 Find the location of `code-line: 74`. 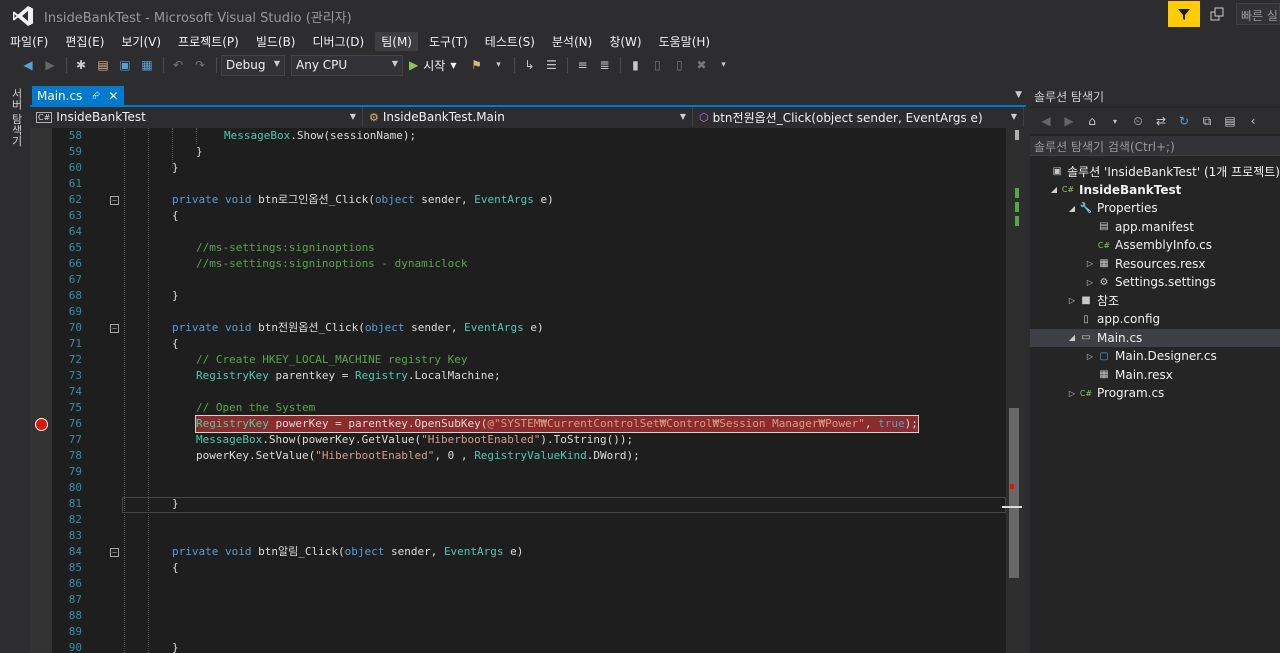

code-line: 74 is located at coordinates (518, 392).